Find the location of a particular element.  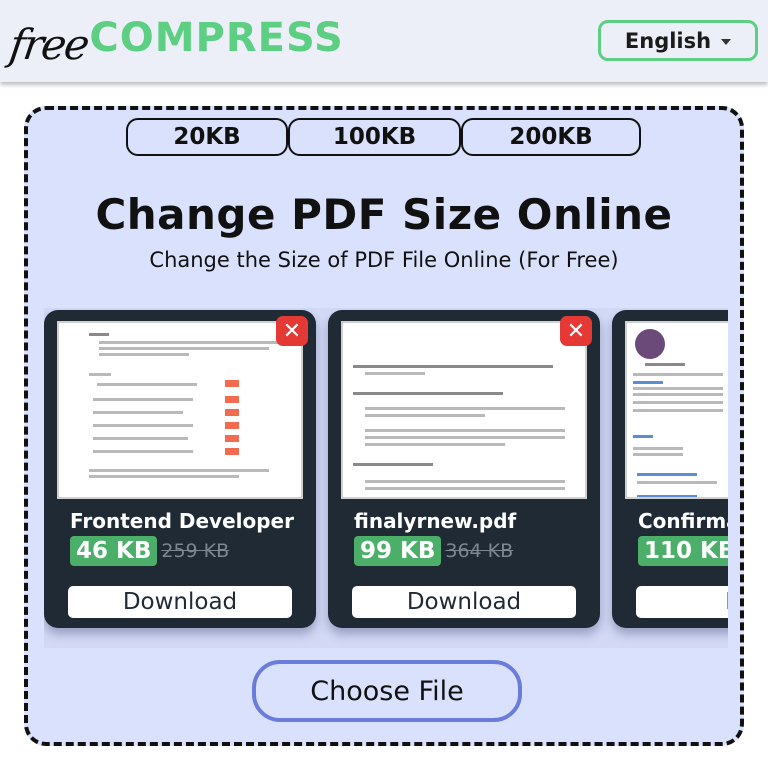

file-name: Confirma is located at coordinates (683, 521).